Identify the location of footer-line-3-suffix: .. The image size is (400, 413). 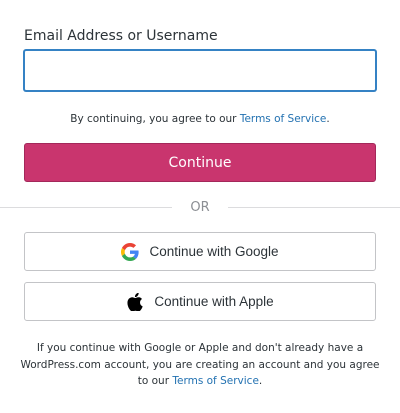
(260, 381).